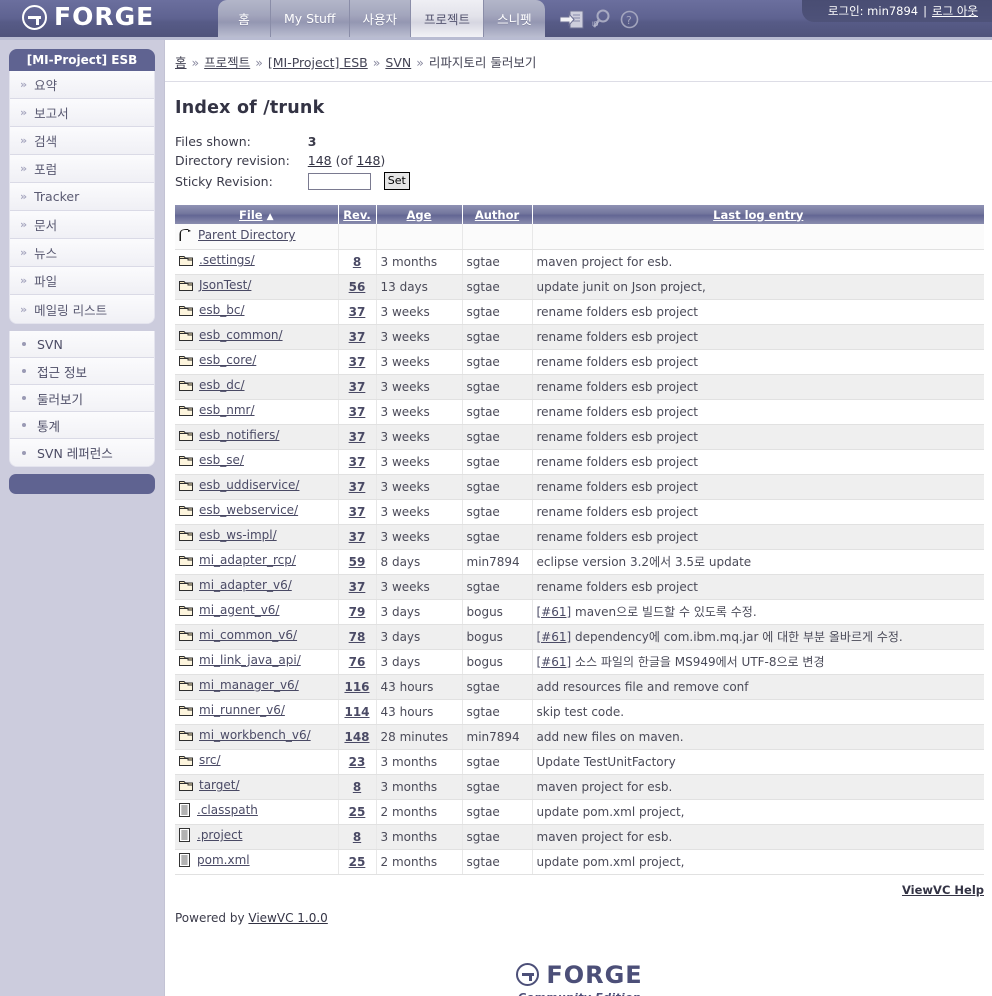  What do you see at coordinates (219, 835) in the screenshot?
I see `file-link: .project` at bounding box center [219, 835].